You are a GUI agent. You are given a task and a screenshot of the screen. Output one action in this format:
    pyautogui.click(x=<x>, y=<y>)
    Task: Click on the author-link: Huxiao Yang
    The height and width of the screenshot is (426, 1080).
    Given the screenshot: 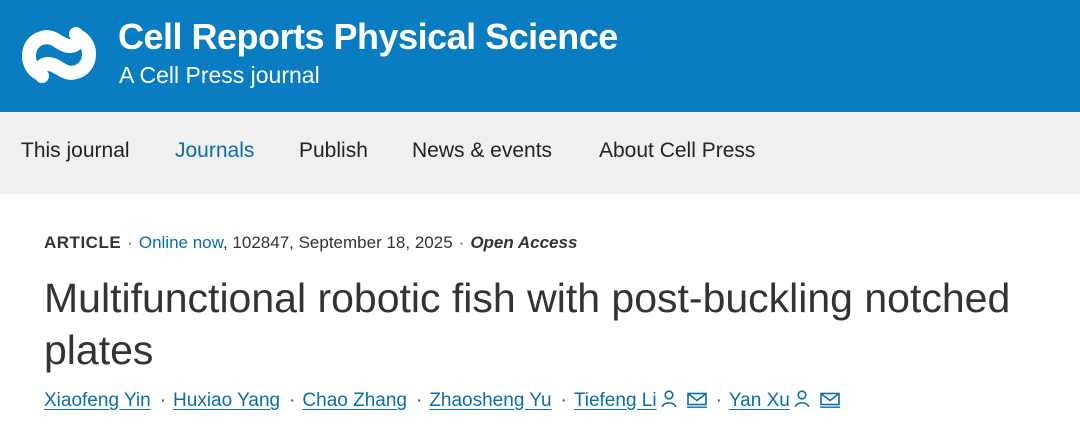 What is the action you would take?
    pyautogui.click(x=226, y=400)
    